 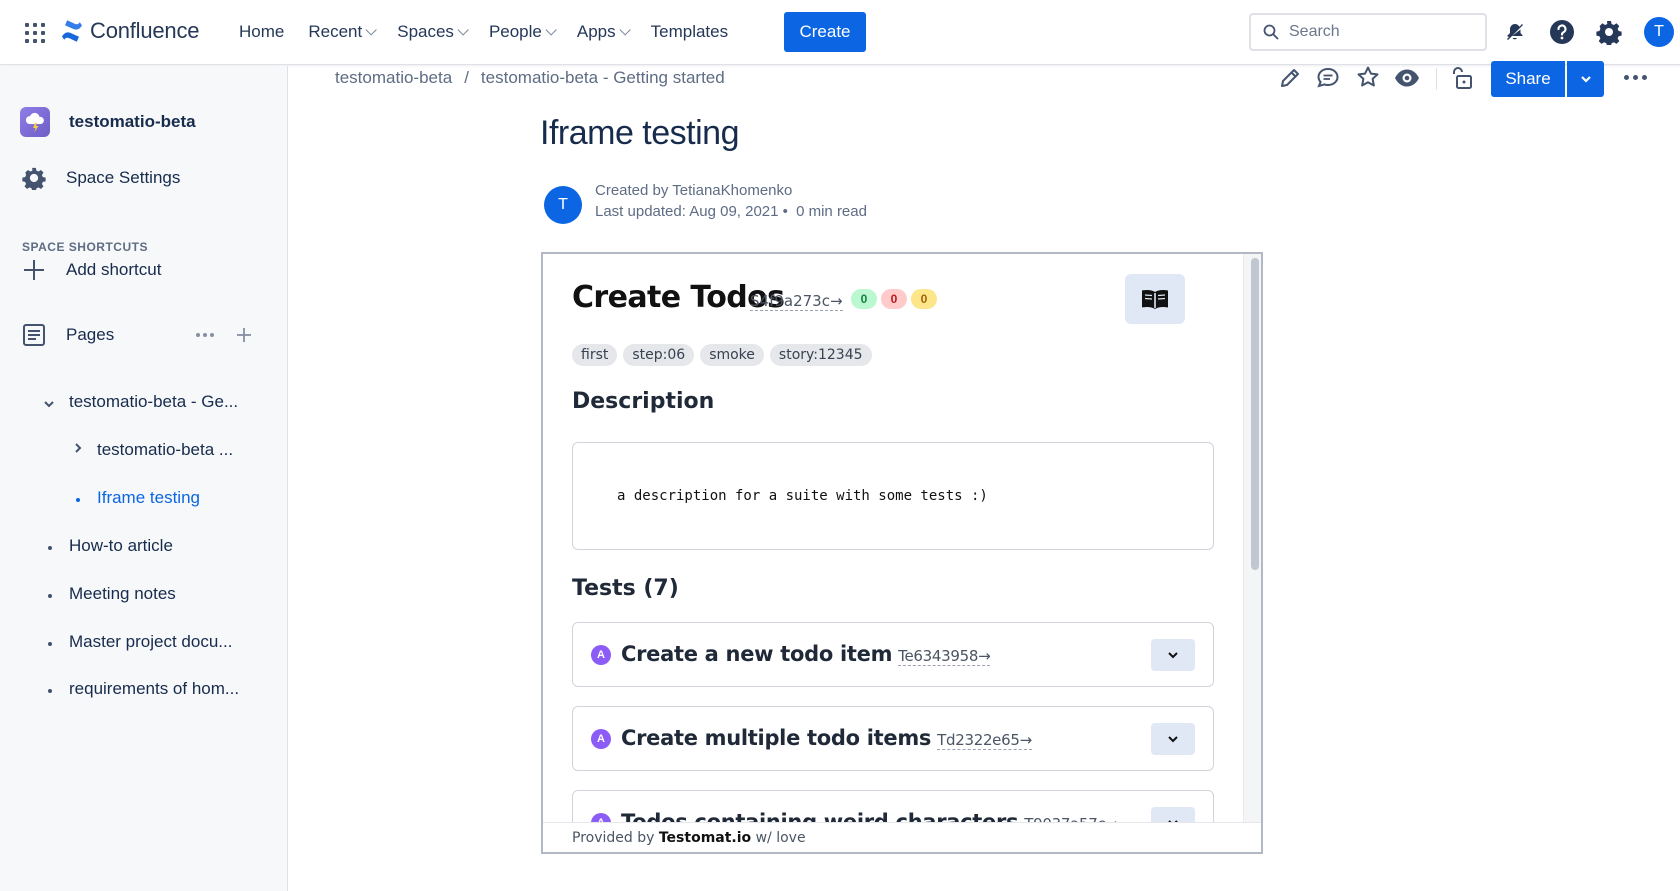 I want to click on nav-apps: Apps, so click(x=603, y=32).